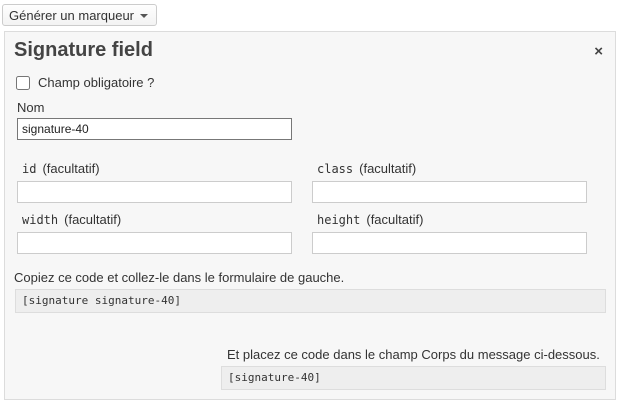 The height and width of the screenshot is (406, 621). I want to click on width-code: width, so click(40, 220).